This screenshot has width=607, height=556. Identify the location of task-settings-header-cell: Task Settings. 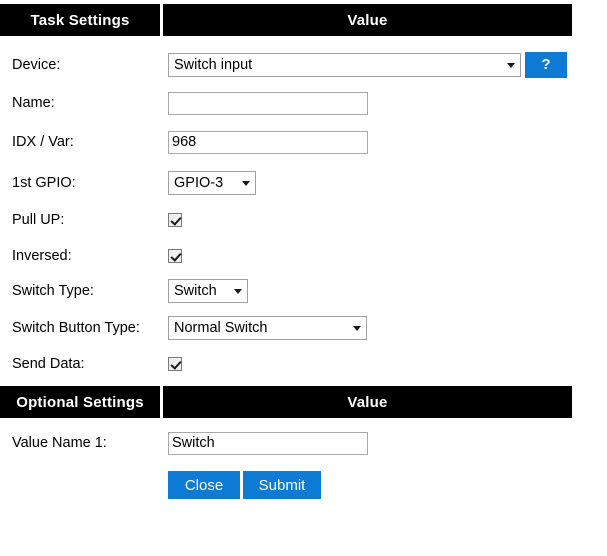
(80, 20).